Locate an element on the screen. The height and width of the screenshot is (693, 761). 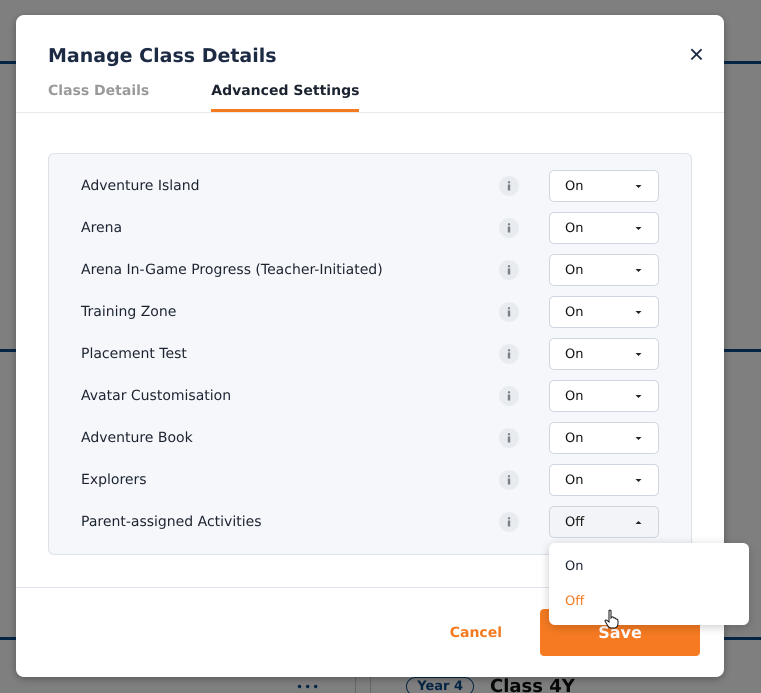
dialog-title: Manage Class Details is located at coordinates (162, 56).